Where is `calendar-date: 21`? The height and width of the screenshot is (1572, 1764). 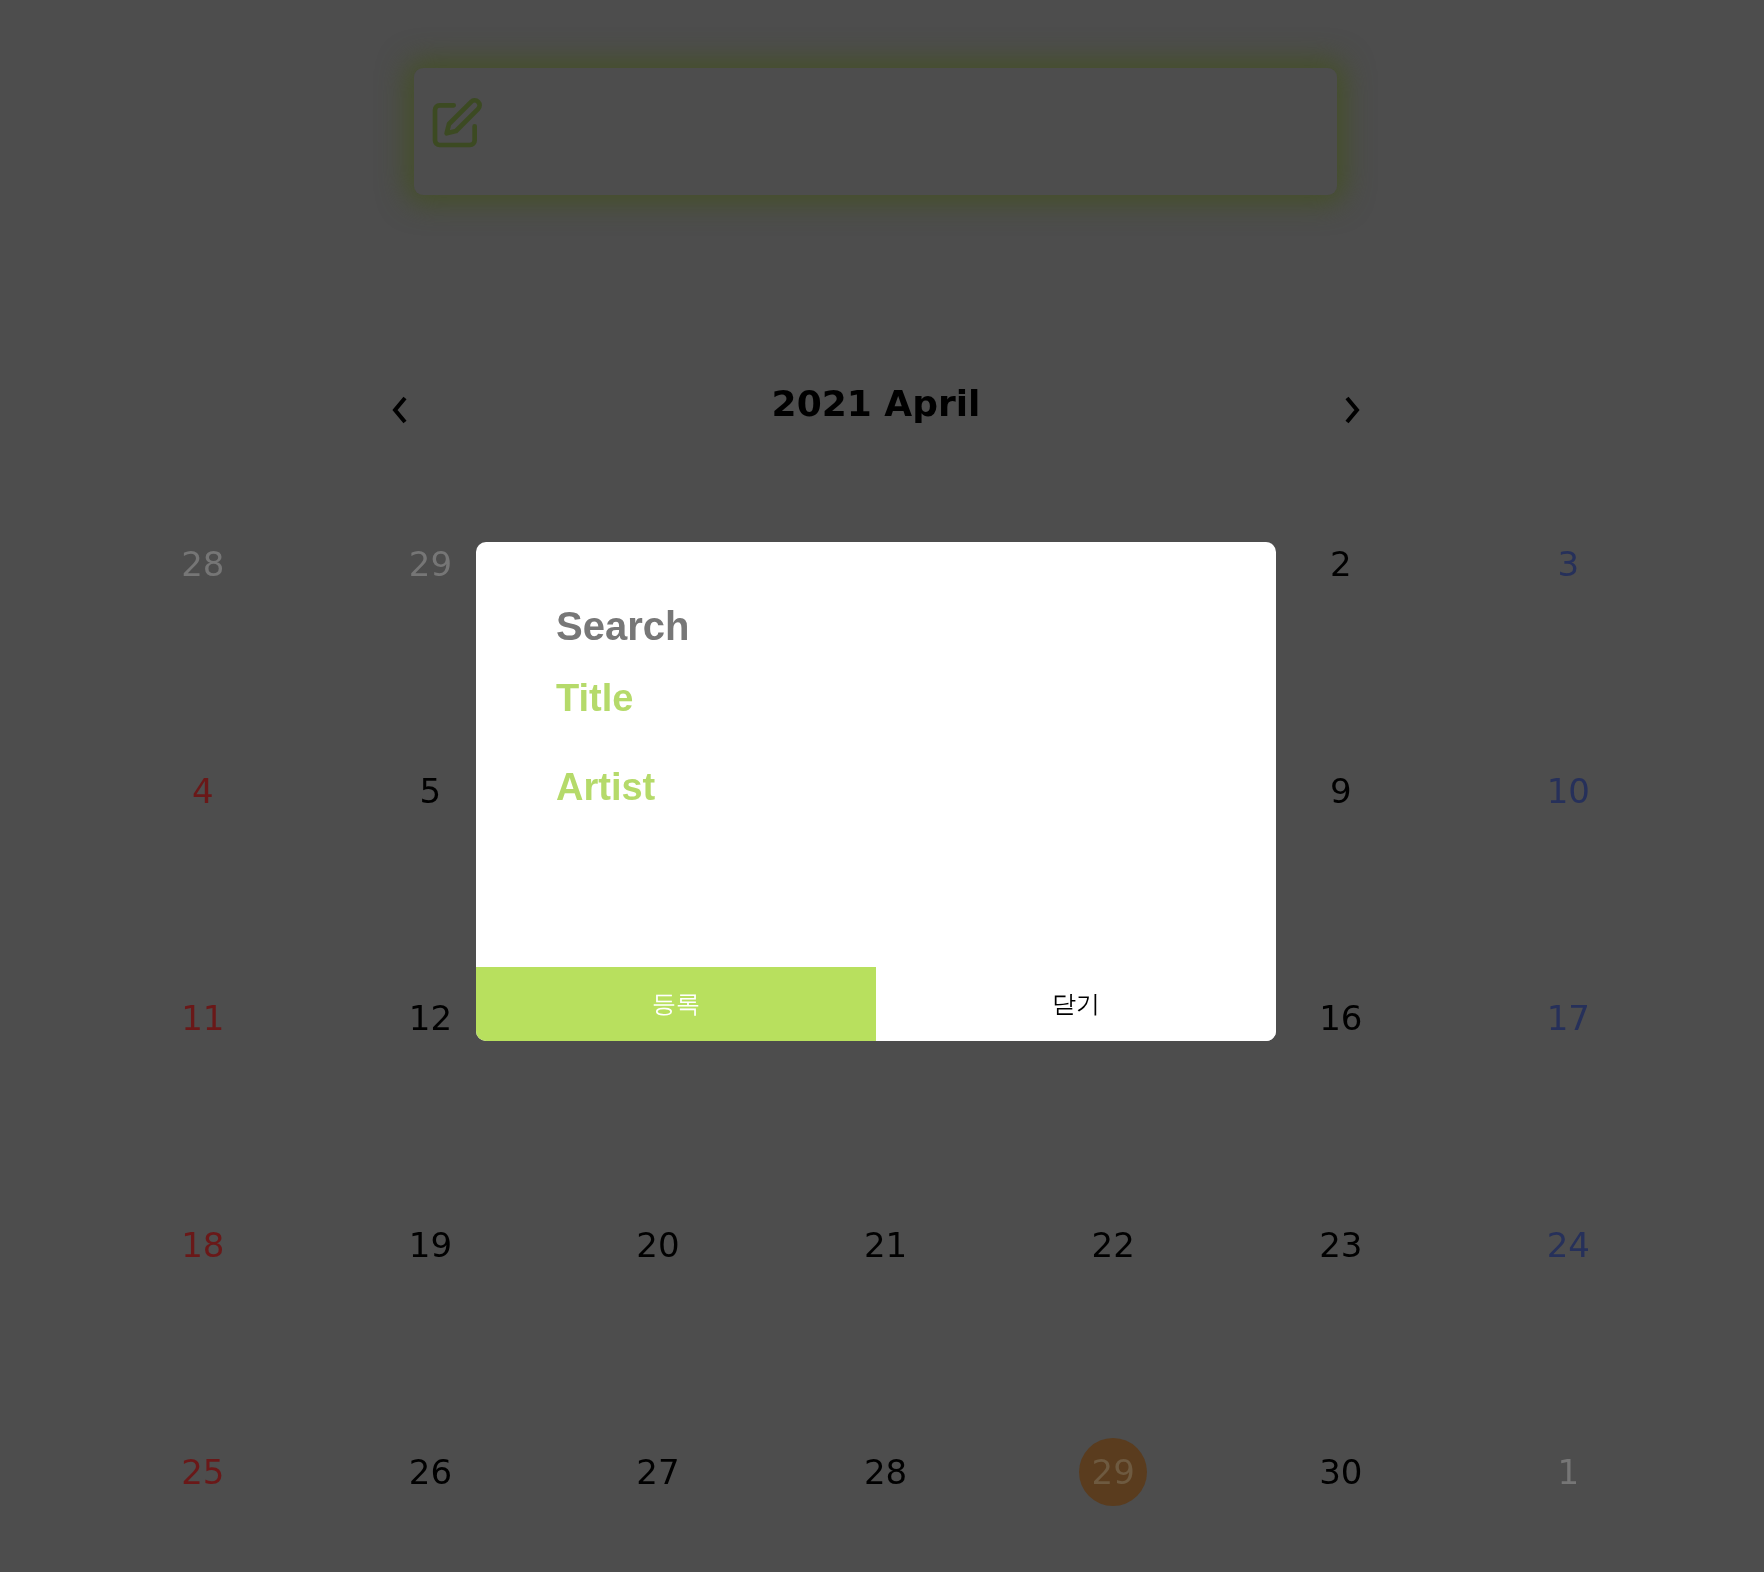 calendar-date: 21 is located at coordinates (885, 1244).